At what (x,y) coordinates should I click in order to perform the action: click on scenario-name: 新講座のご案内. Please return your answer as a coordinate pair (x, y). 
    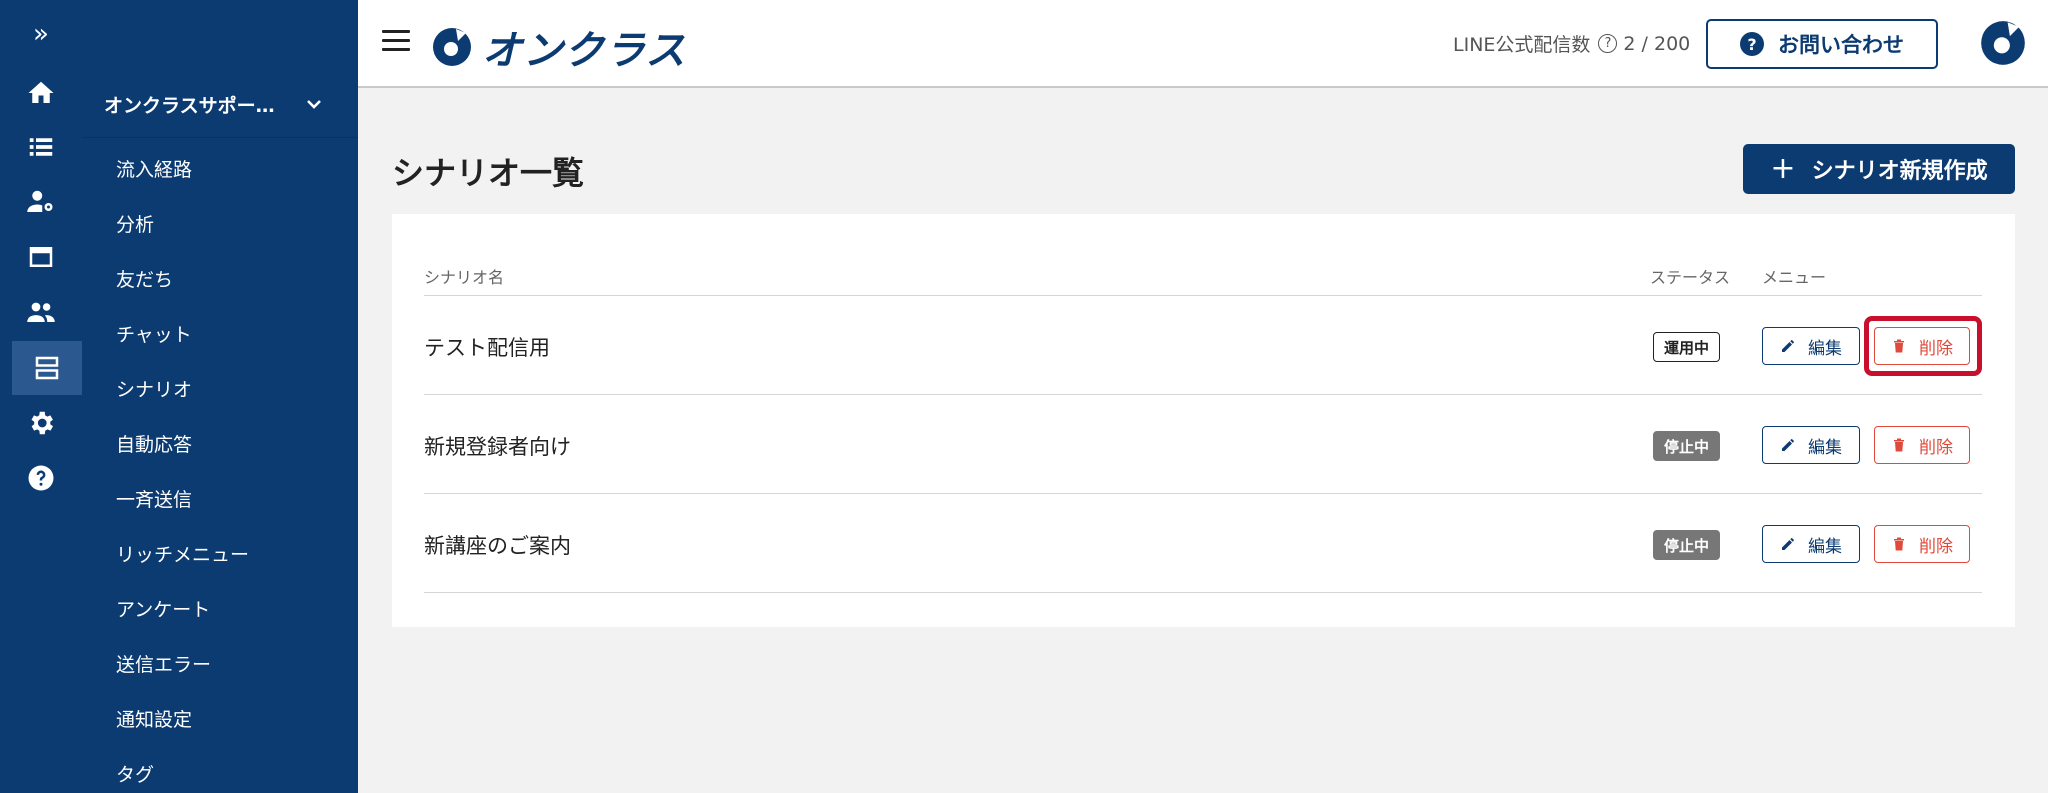
    Looking at the image, I should click on (497, 545).